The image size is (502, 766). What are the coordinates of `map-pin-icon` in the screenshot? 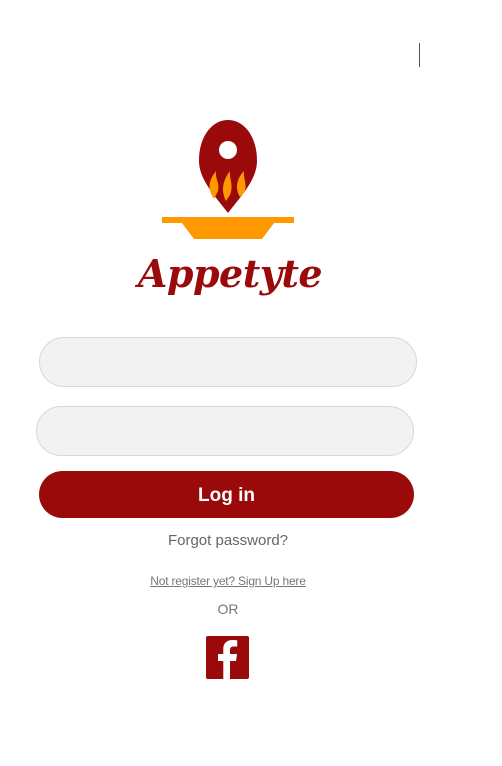 It's located at (228, 166).